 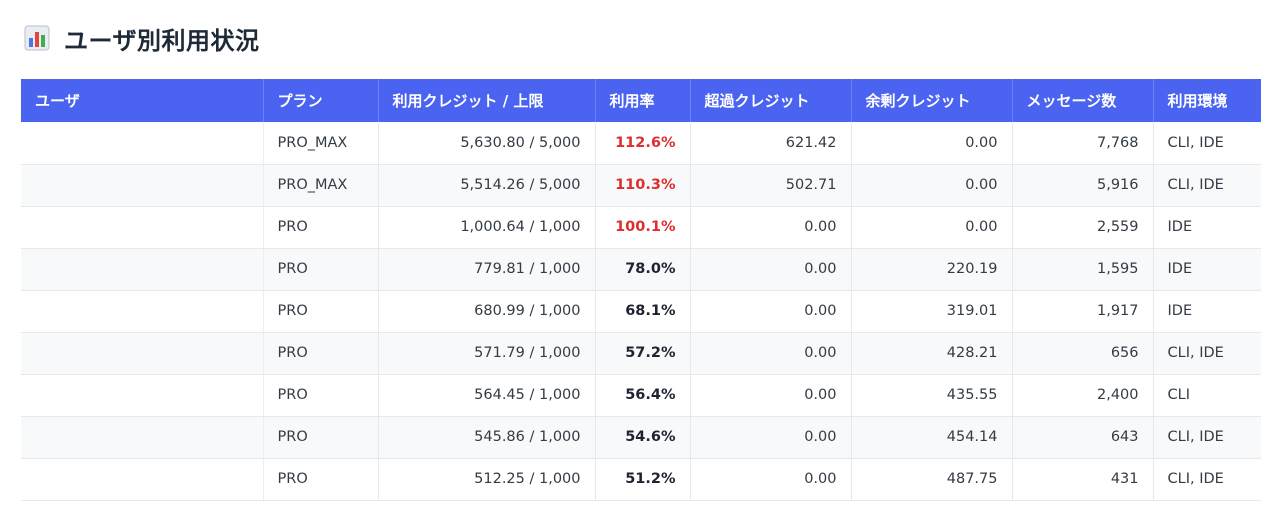 What do you see at coordinates (142, 100) in the screenshot?
I see `column-header-user: ユーザ` at bounding box center [142, 100].